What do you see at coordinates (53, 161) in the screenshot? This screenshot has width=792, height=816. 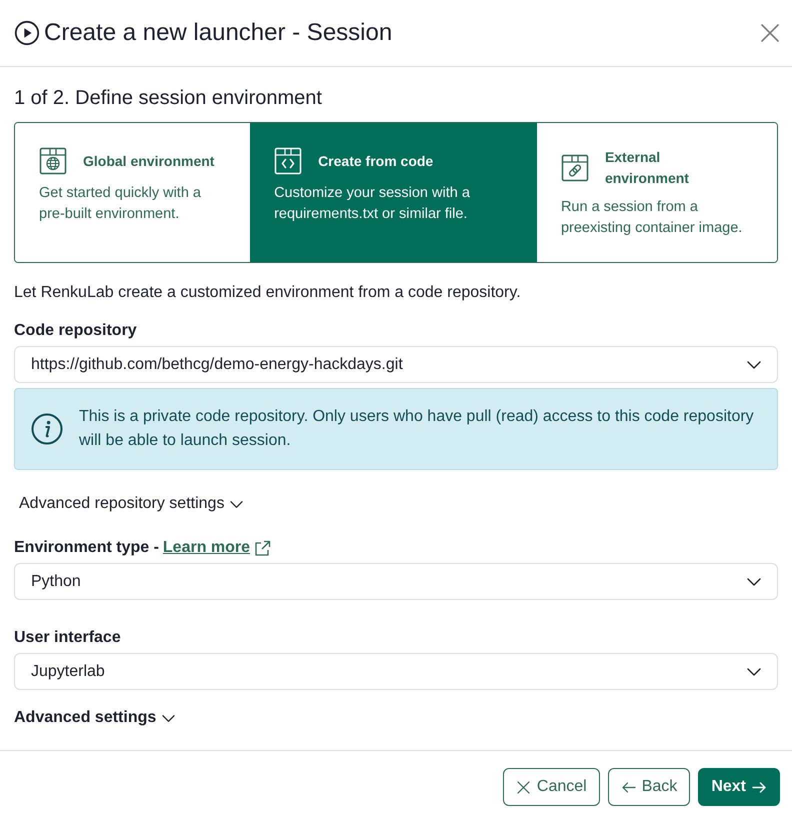 I see `box-globe-icon` at bounding box center [53, 161].